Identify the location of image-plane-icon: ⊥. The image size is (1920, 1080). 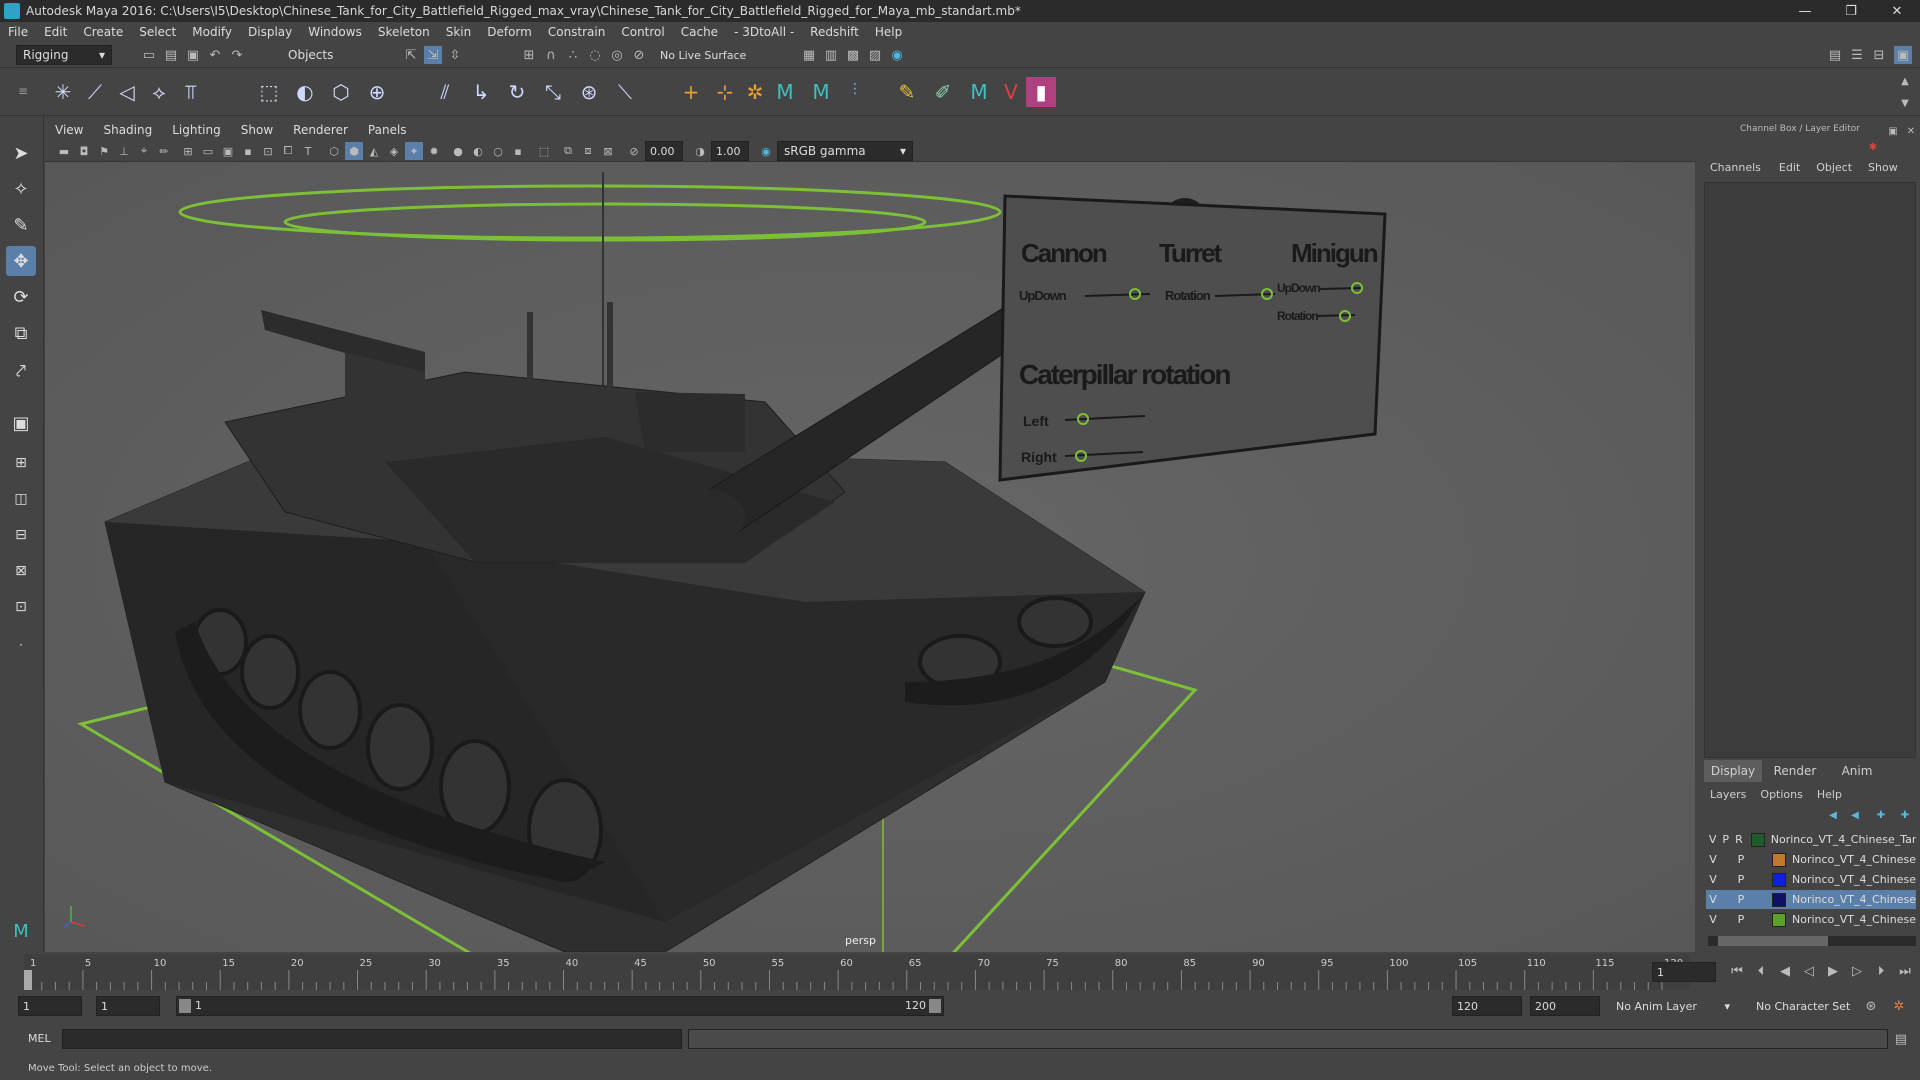
(124, 151).